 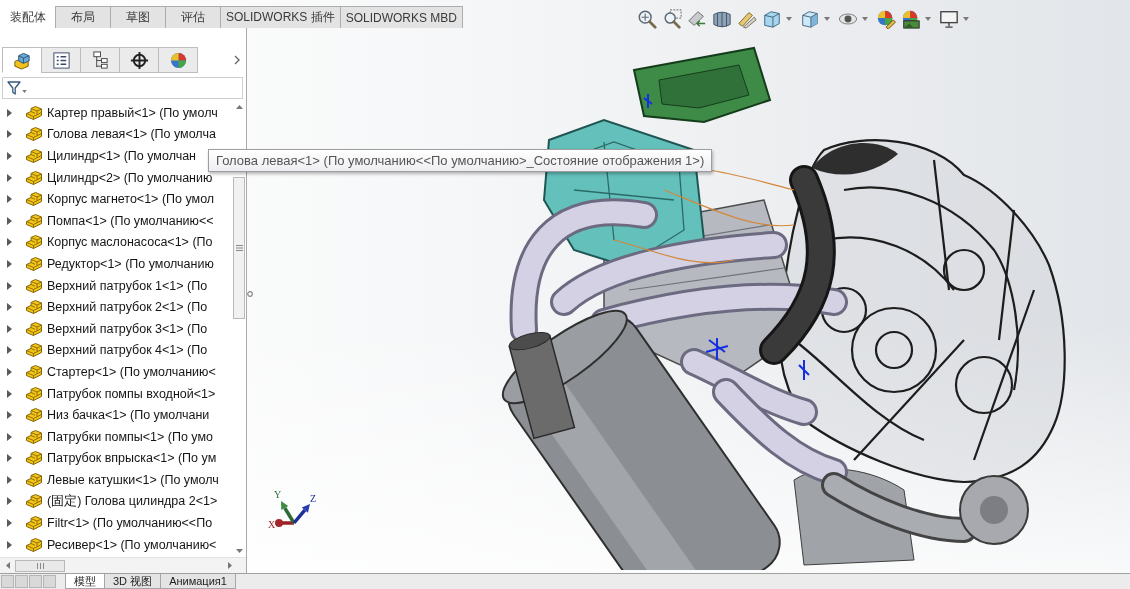 I want to click on tree-item-label: Помпа<1> (По умолчанию<<, so click(x=130, y=220).